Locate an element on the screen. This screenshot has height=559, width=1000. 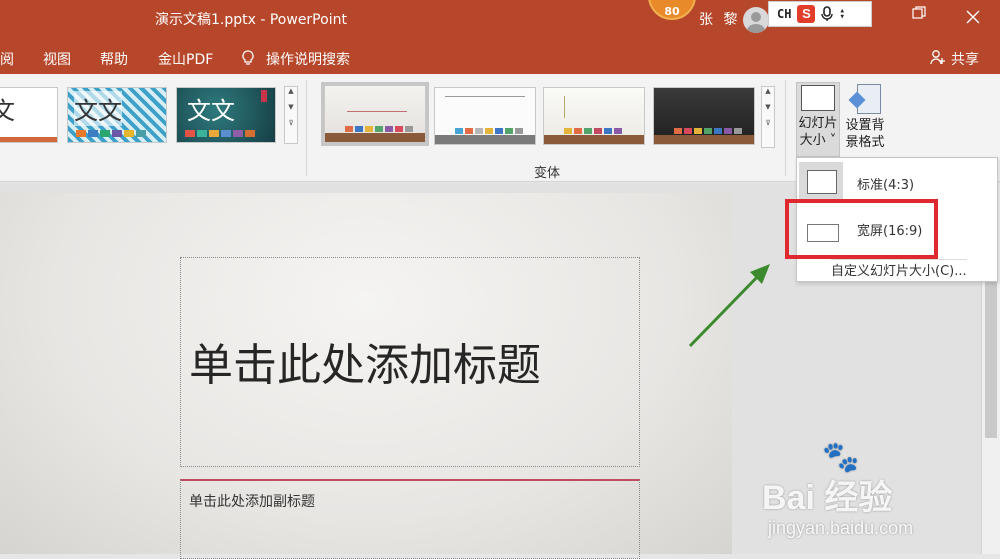
restore-icon is located at coordinates (919, 13).